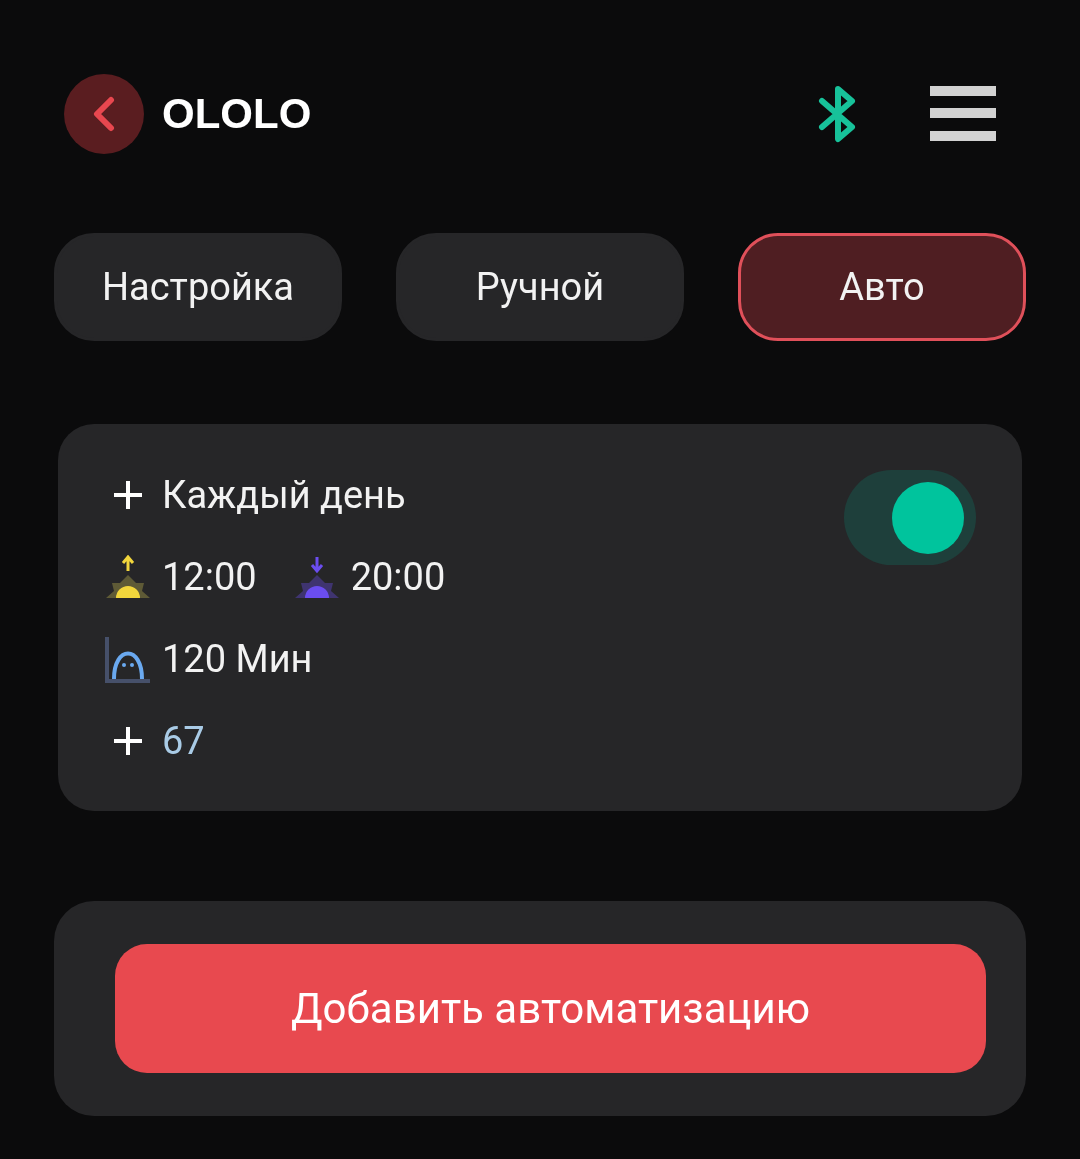  What do you see at coordinates (398, 577) in the screenshot?
I see `sunset-time: 20:00` at bounding box center [398, 577].